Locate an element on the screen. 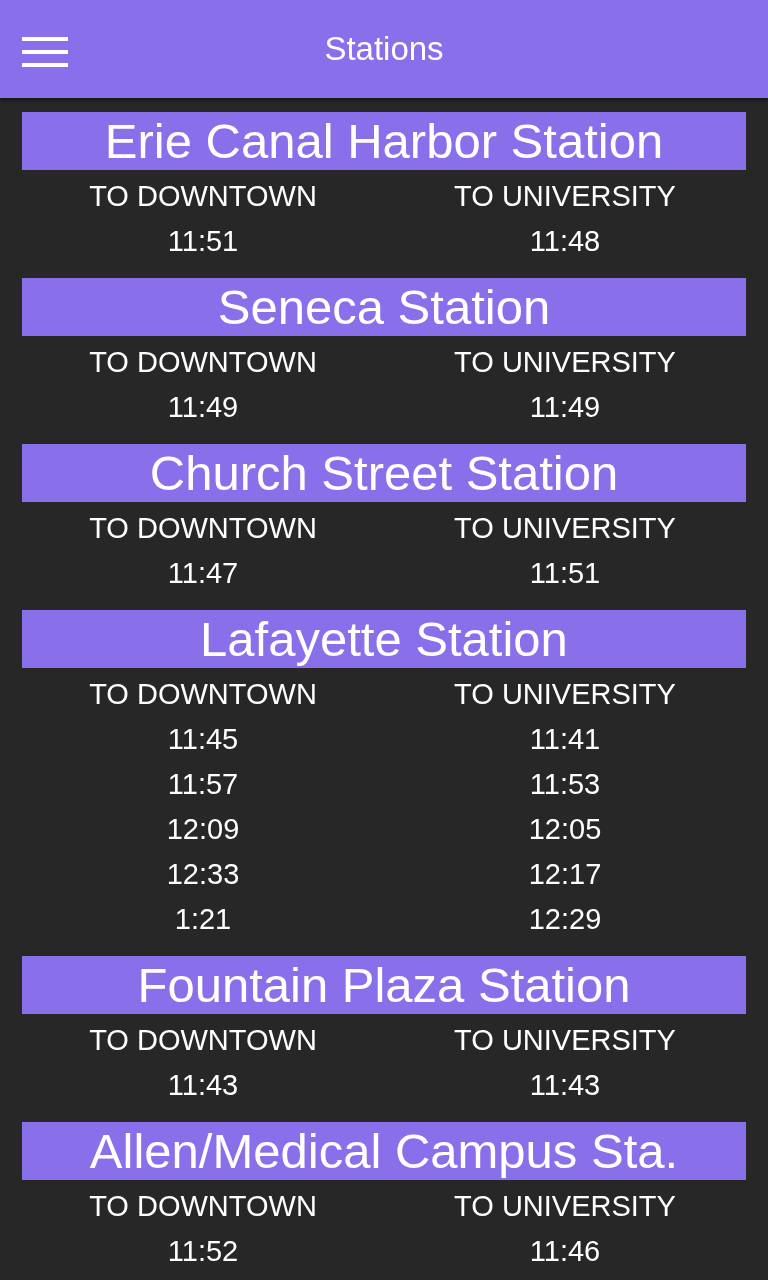 Image resolution: width=768 pixels, height=1280 pixels. app-title: Stations is located at coordinates (384, 49).